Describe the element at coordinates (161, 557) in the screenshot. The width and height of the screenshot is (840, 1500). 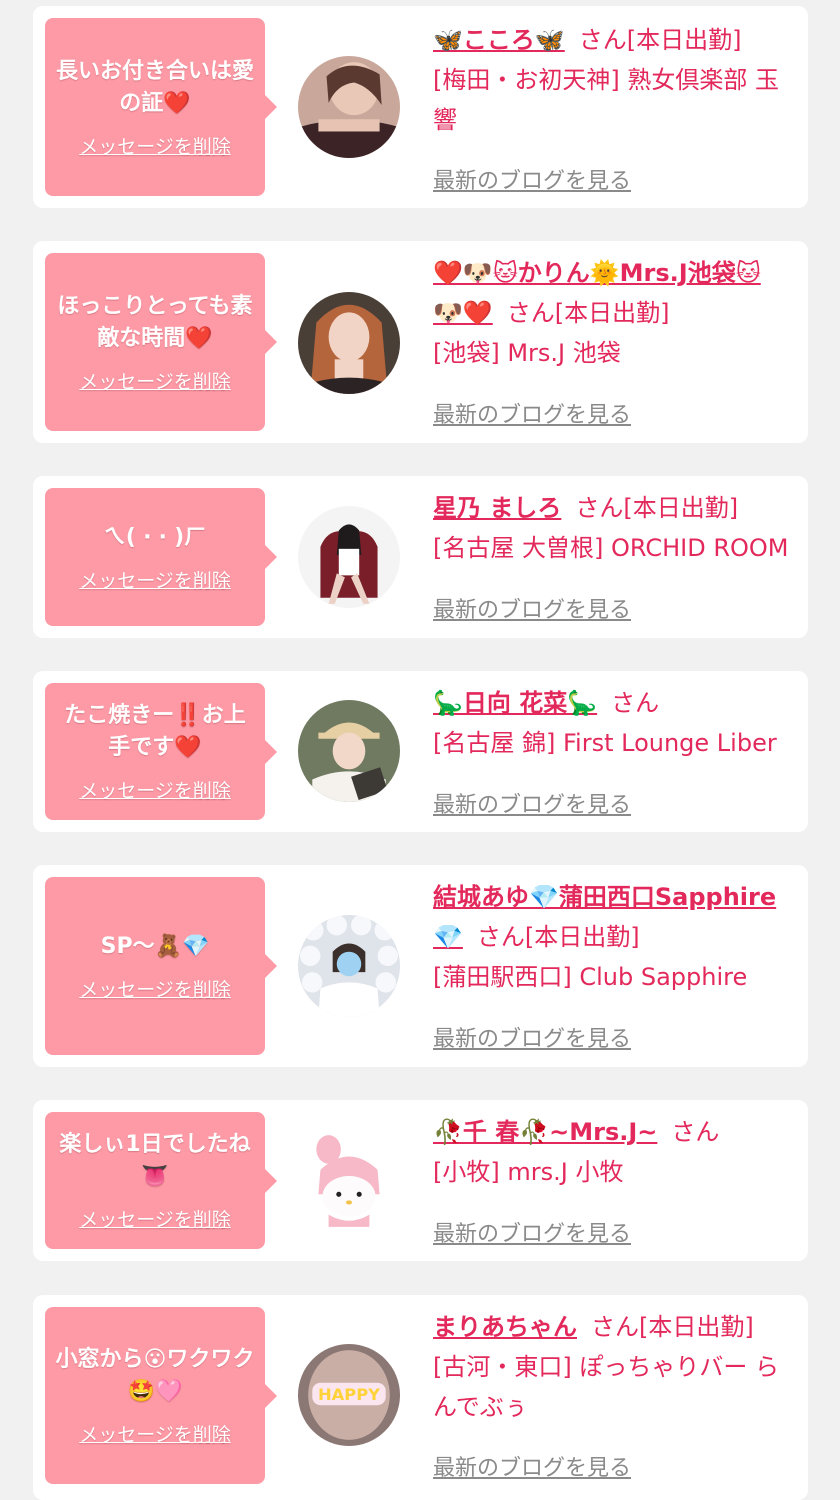
I see `message-bubble: ㄟ( ‧ ‧ )ㄏ メッセージを削除` at that location.